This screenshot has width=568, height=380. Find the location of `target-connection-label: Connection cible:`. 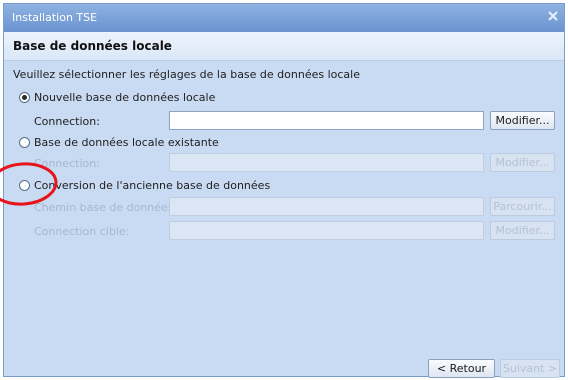

target-connection-label: Connection cible: is located at coordinates (82, 231).